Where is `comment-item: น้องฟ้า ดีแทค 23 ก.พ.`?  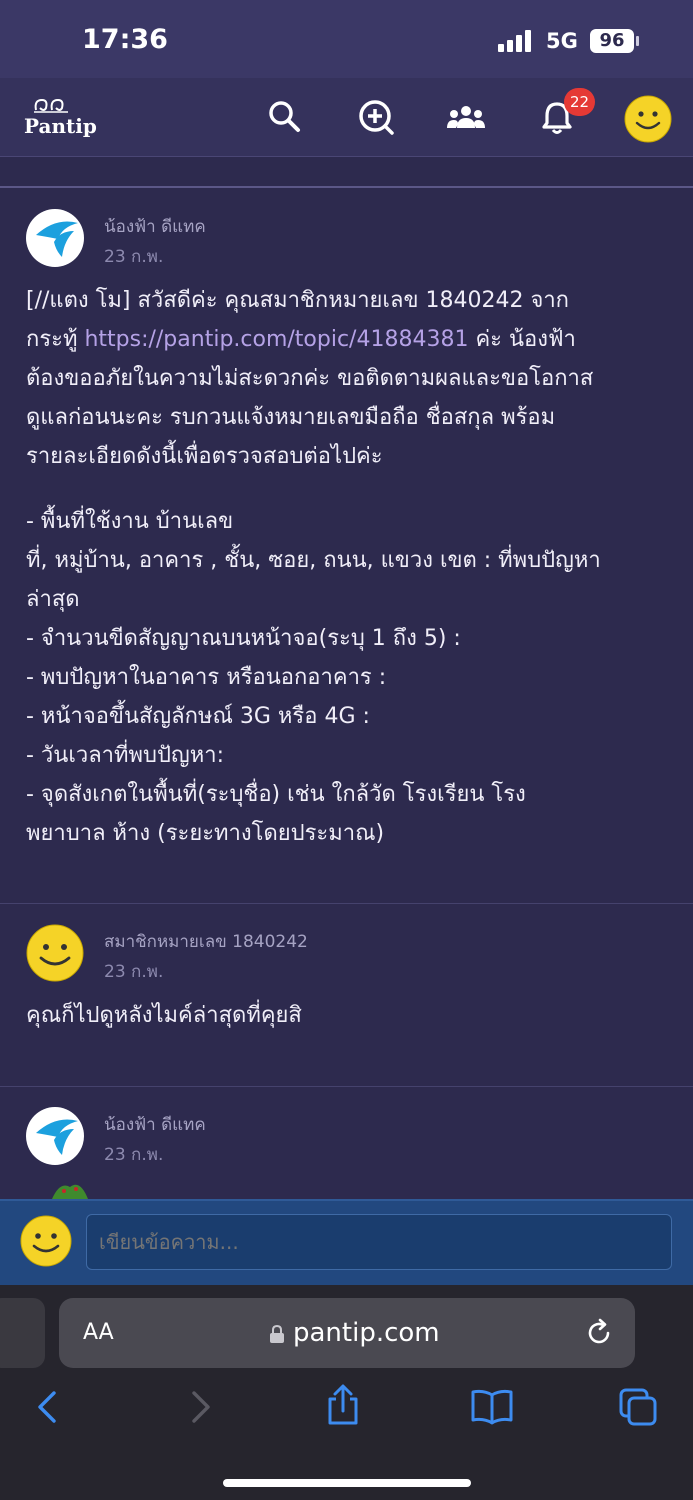 comment-item: น้องฟ้า ดีแทค 23 ก.พ. is located at coordinates (346, 1143).